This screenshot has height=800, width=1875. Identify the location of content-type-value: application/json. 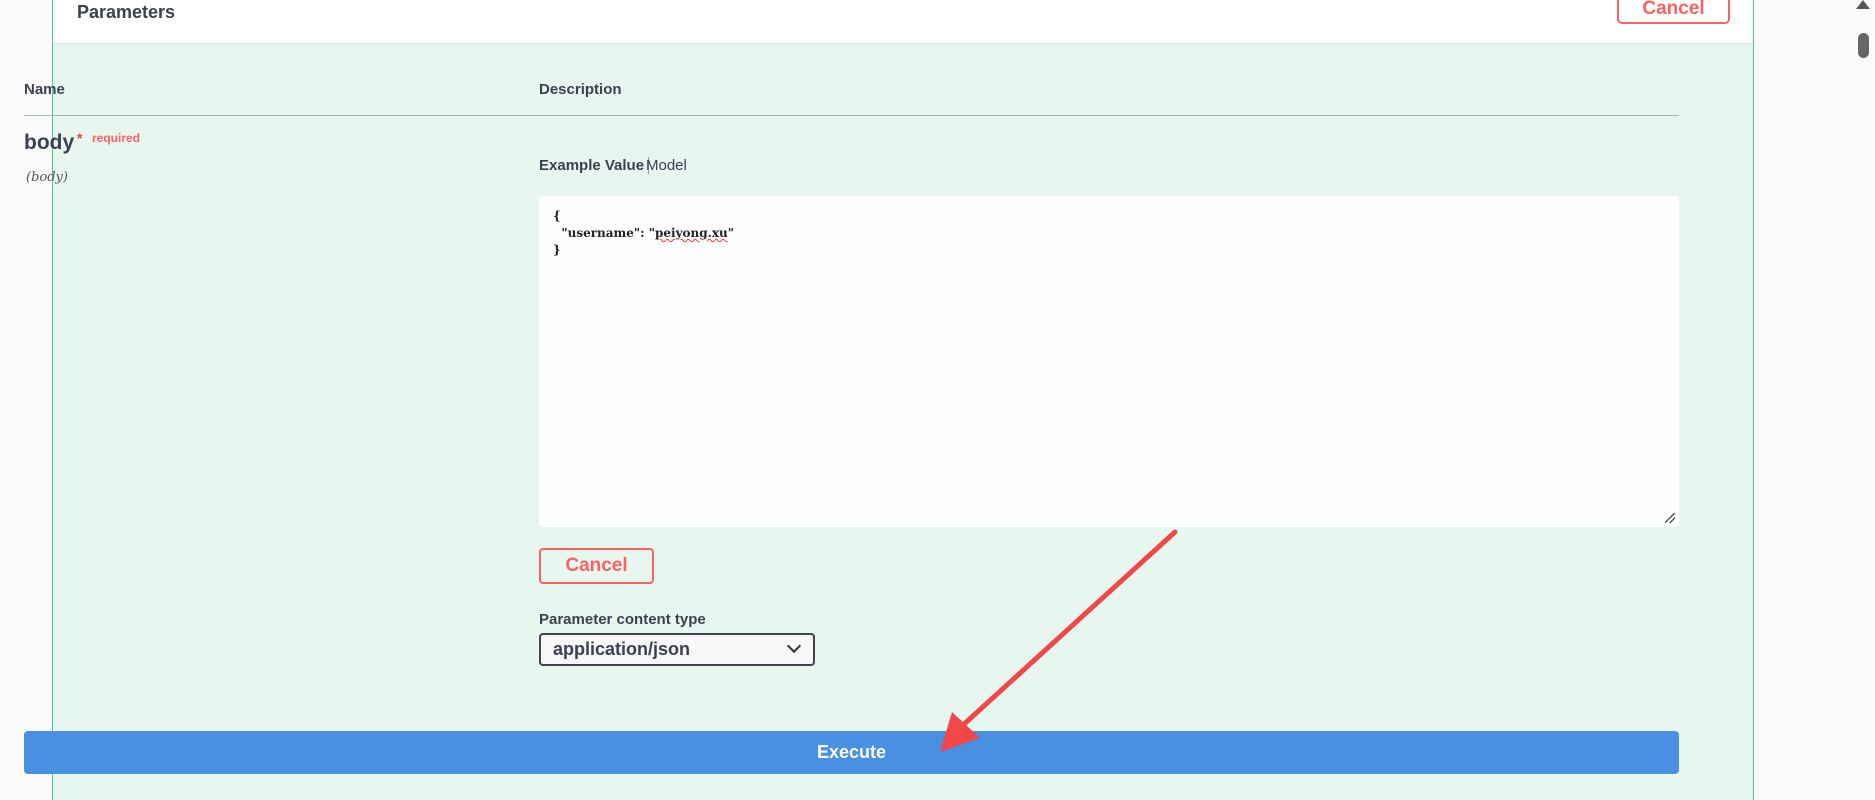
(622, 649).